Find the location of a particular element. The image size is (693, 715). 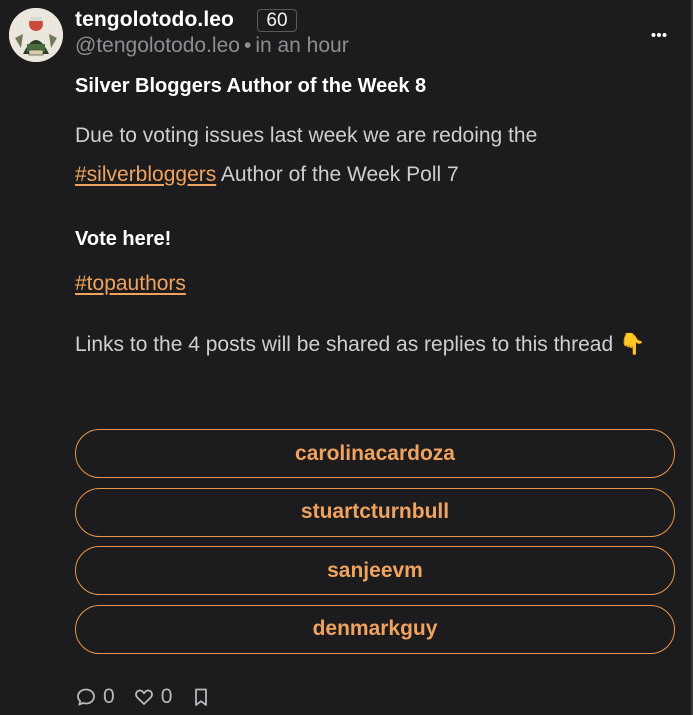

author-handle: @tengolotodo.leo is located at coordinates (157, 45).